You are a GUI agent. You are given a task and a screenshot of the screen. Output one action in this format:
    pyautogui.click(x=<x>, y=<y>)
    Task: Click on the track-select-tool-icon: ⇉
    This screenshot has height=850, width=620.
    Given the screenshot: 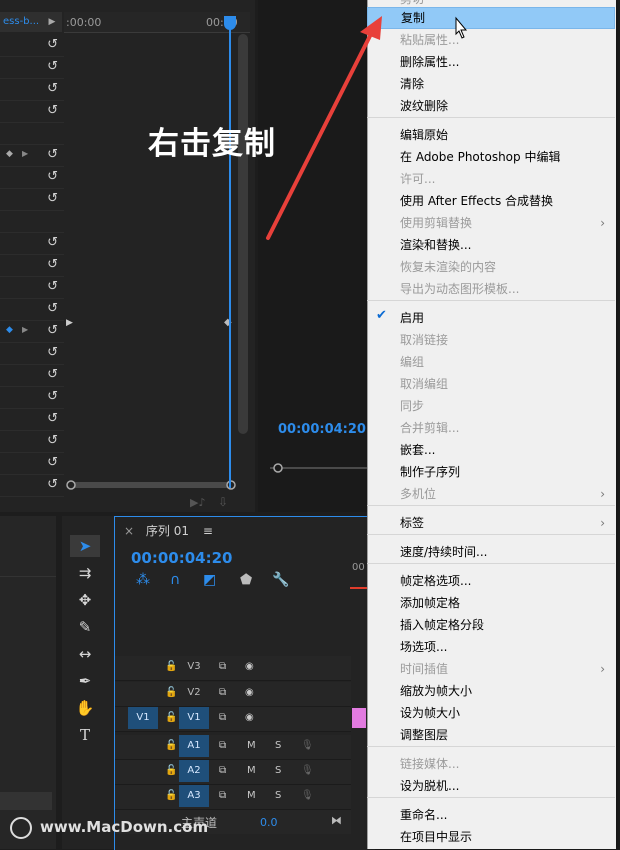 What is the action you would take?
    pyautogui.click(x=85, y=573)
    